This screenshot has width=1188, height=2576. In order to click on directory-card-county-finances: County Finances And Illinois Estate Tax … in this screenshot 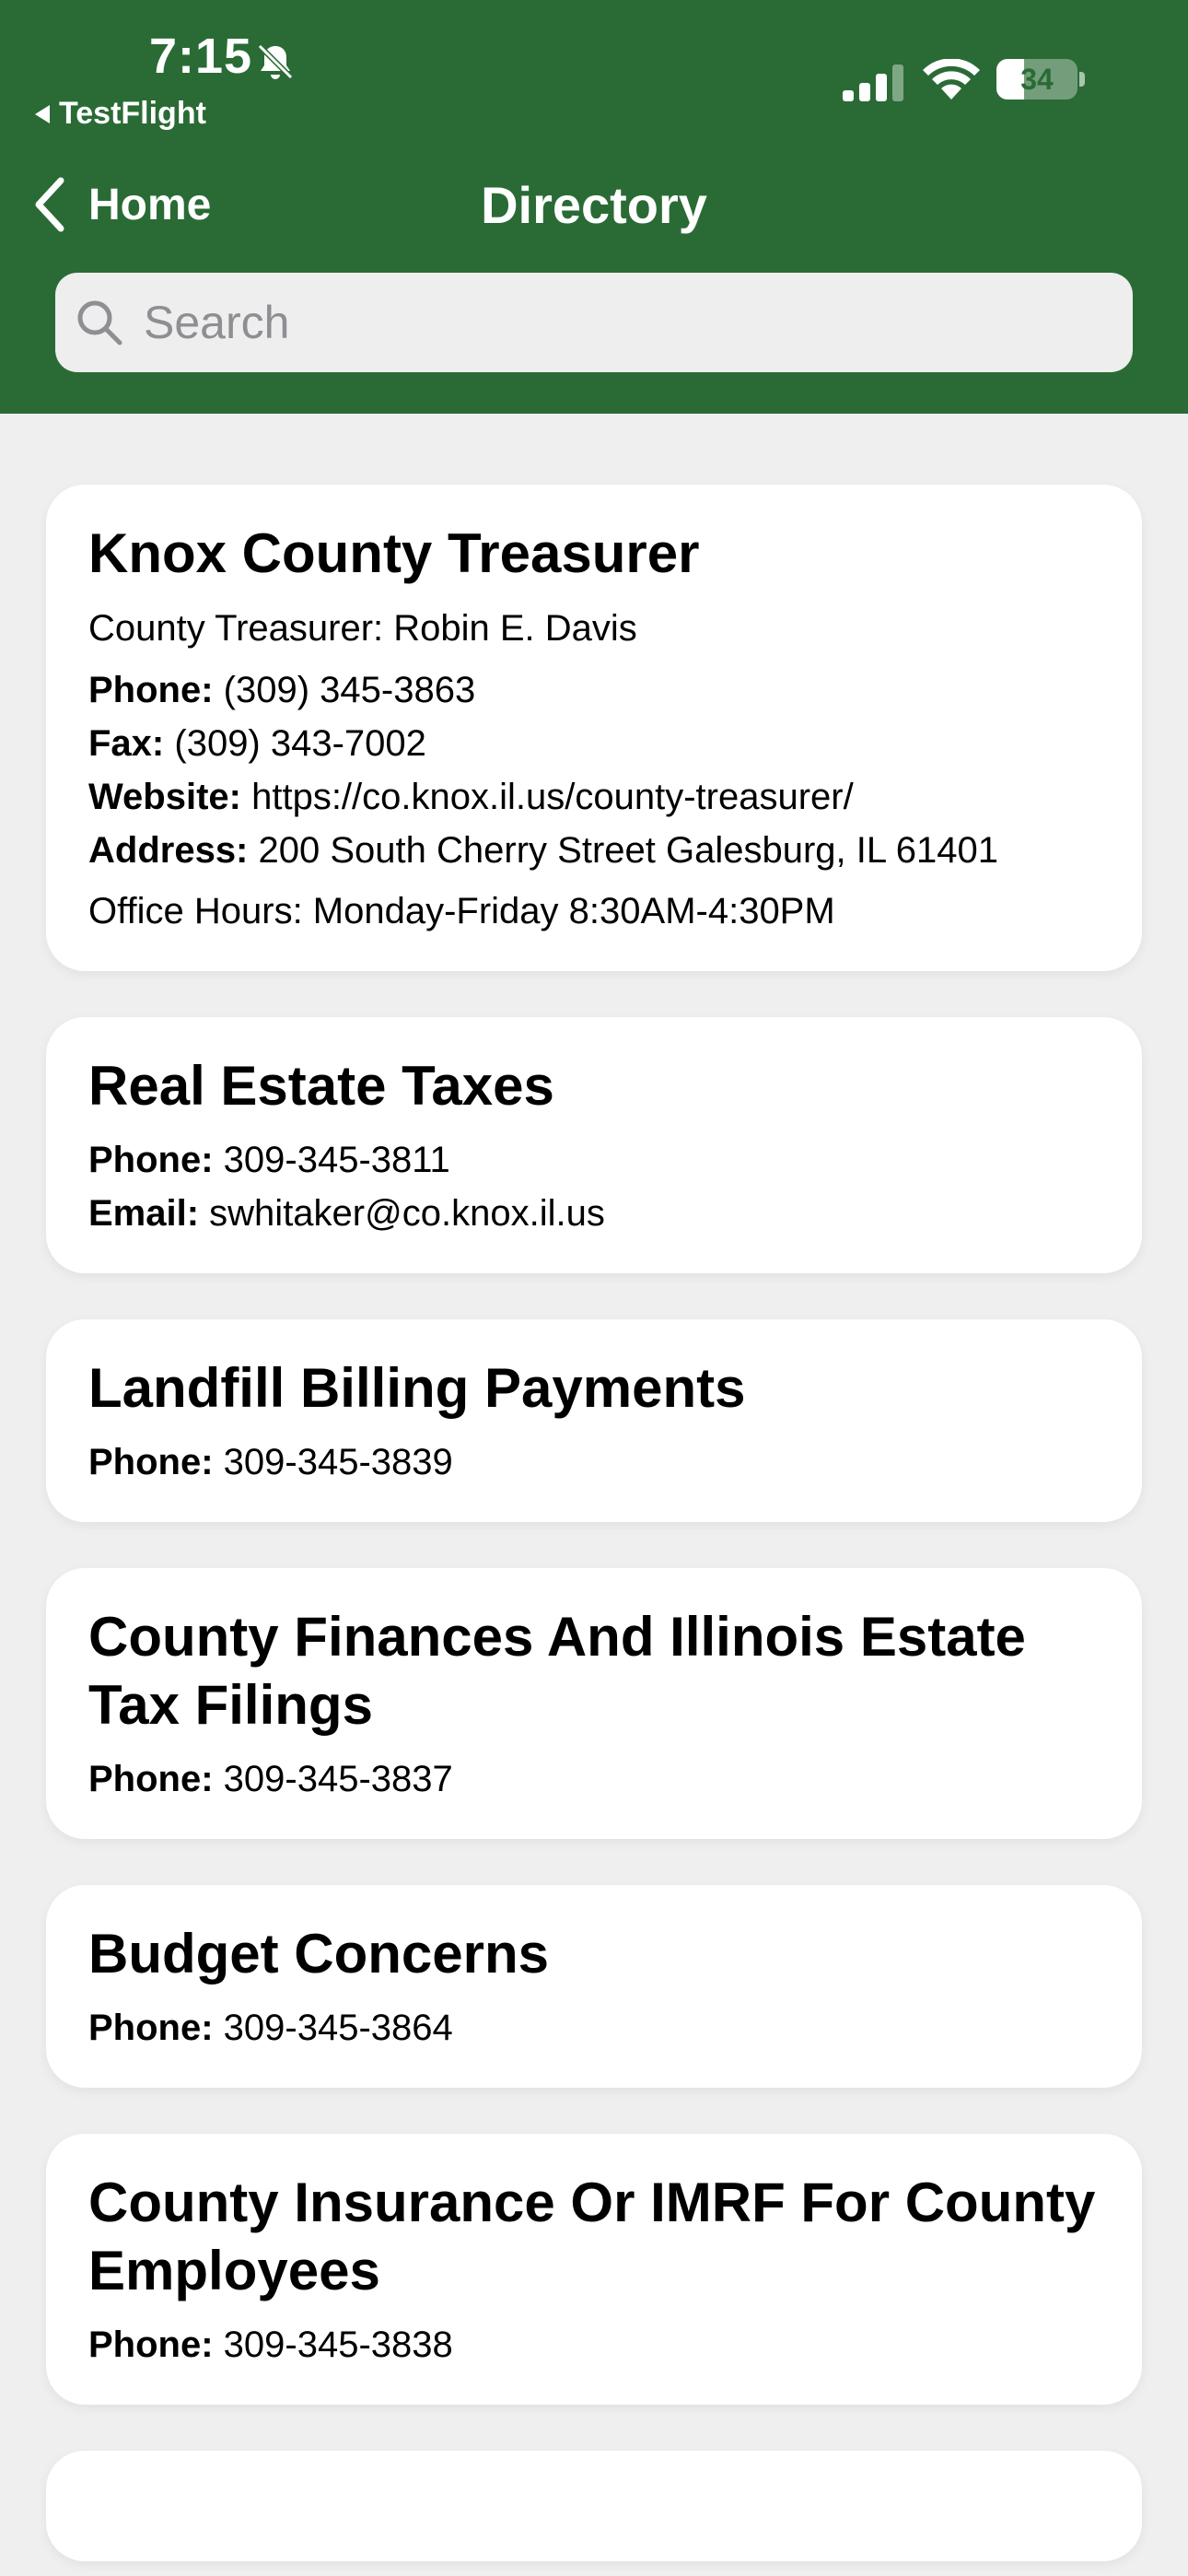, I will do `click(594, 1703)`.